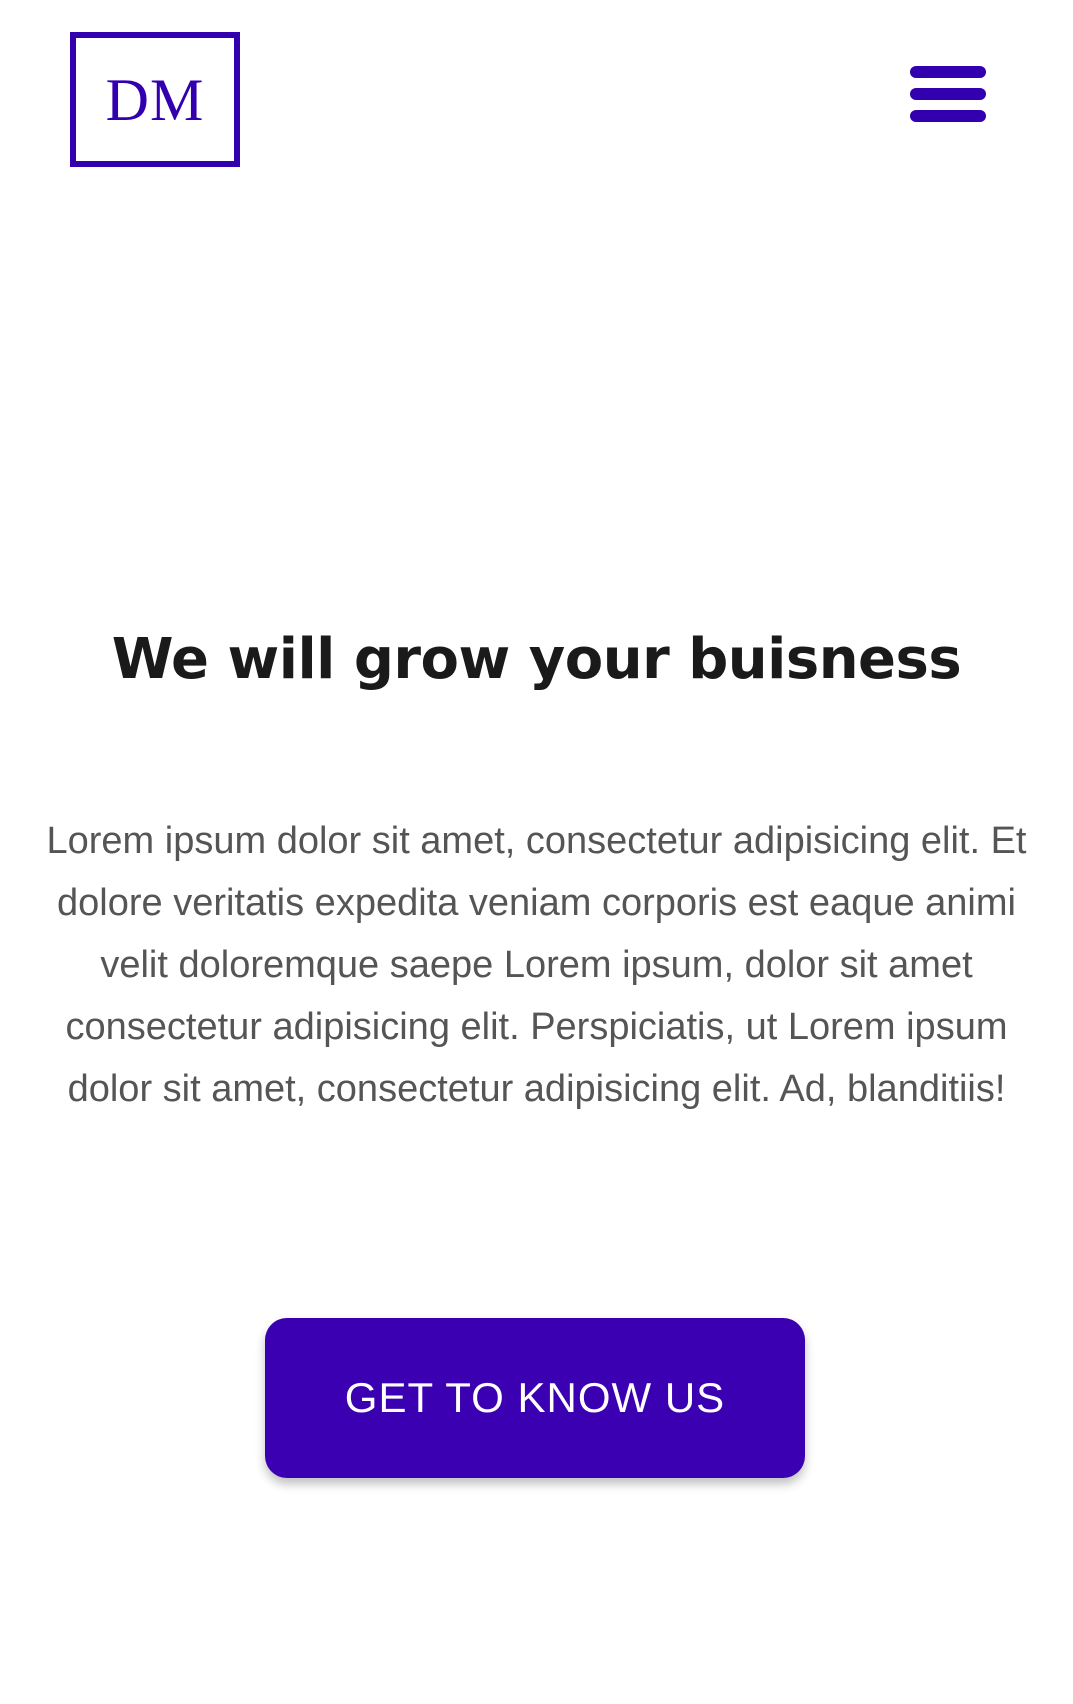  What do you see at coordinates (535, 1398) in the screenshot?
I see `get-to-know-us-button: GET TO KNOW US` at bounding box center [535, 1398].